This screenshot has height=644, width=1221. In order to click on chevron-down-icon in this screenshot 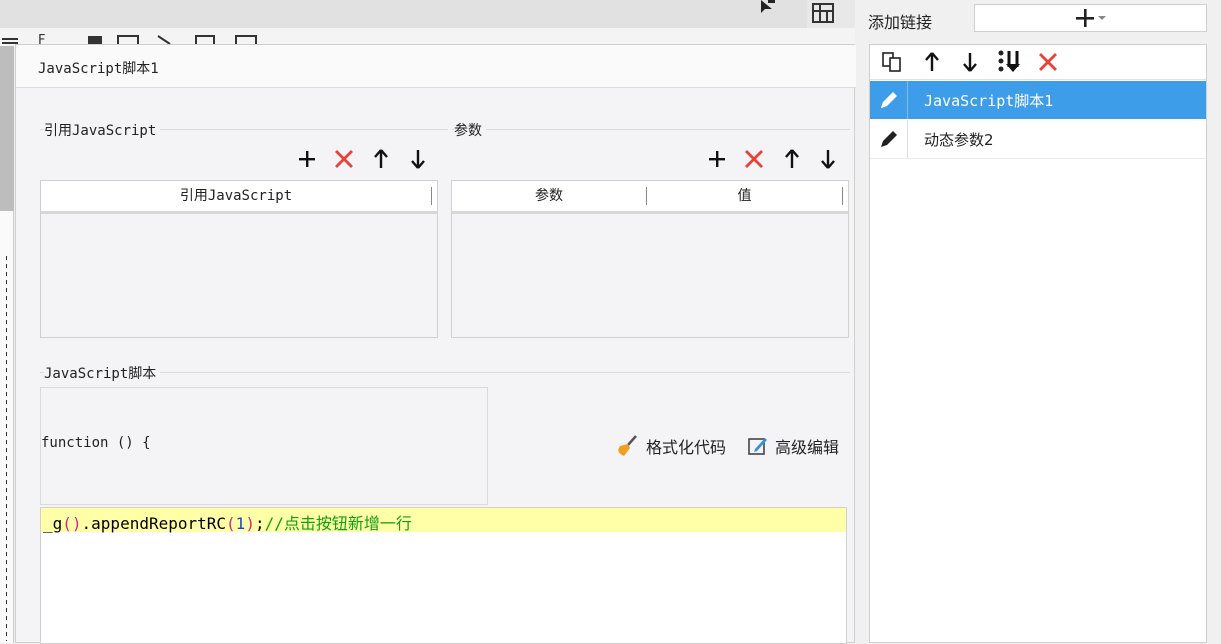, I will do `click(1101, 18)`.